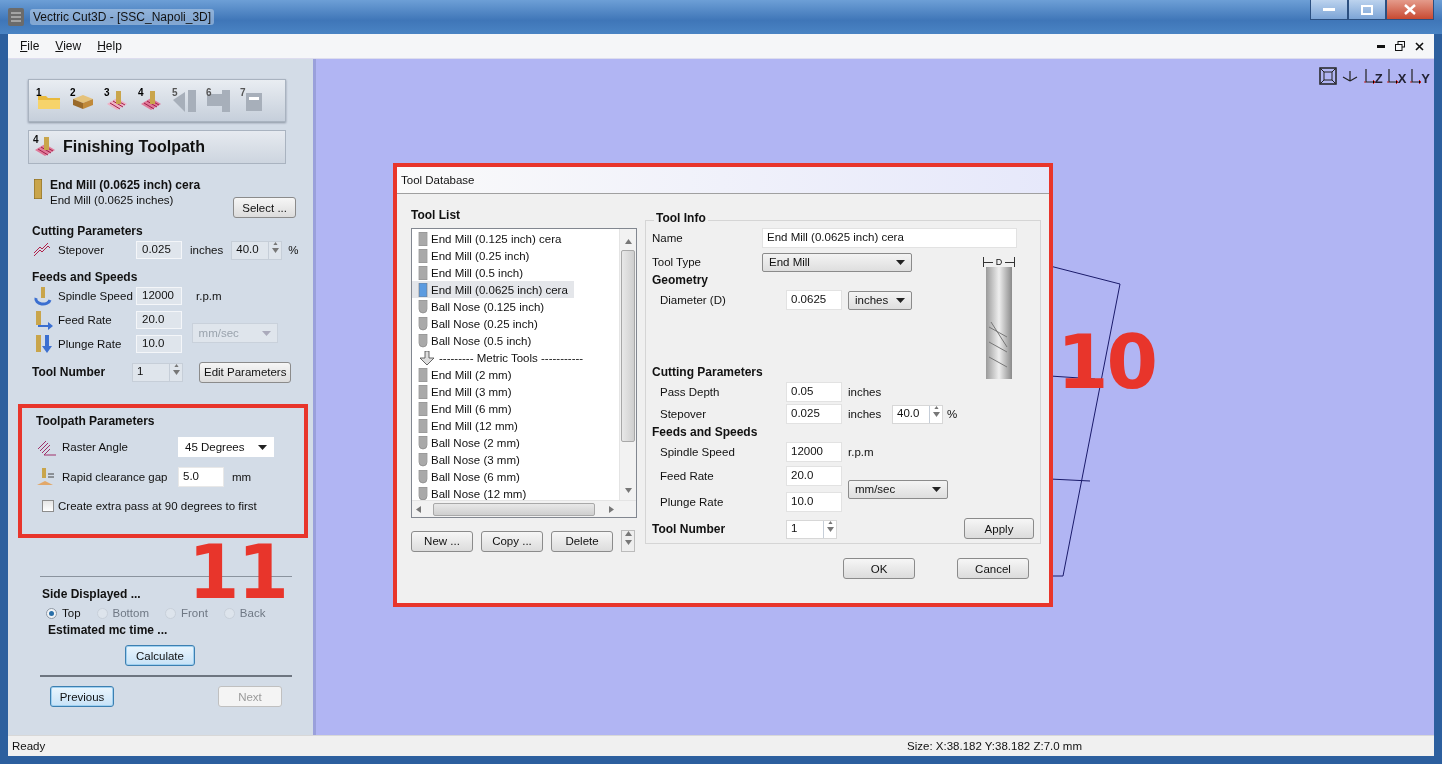  Describe the element at coordinates (201, 477) in the screenshot. I see `clearance-field: 5.0` at that location.